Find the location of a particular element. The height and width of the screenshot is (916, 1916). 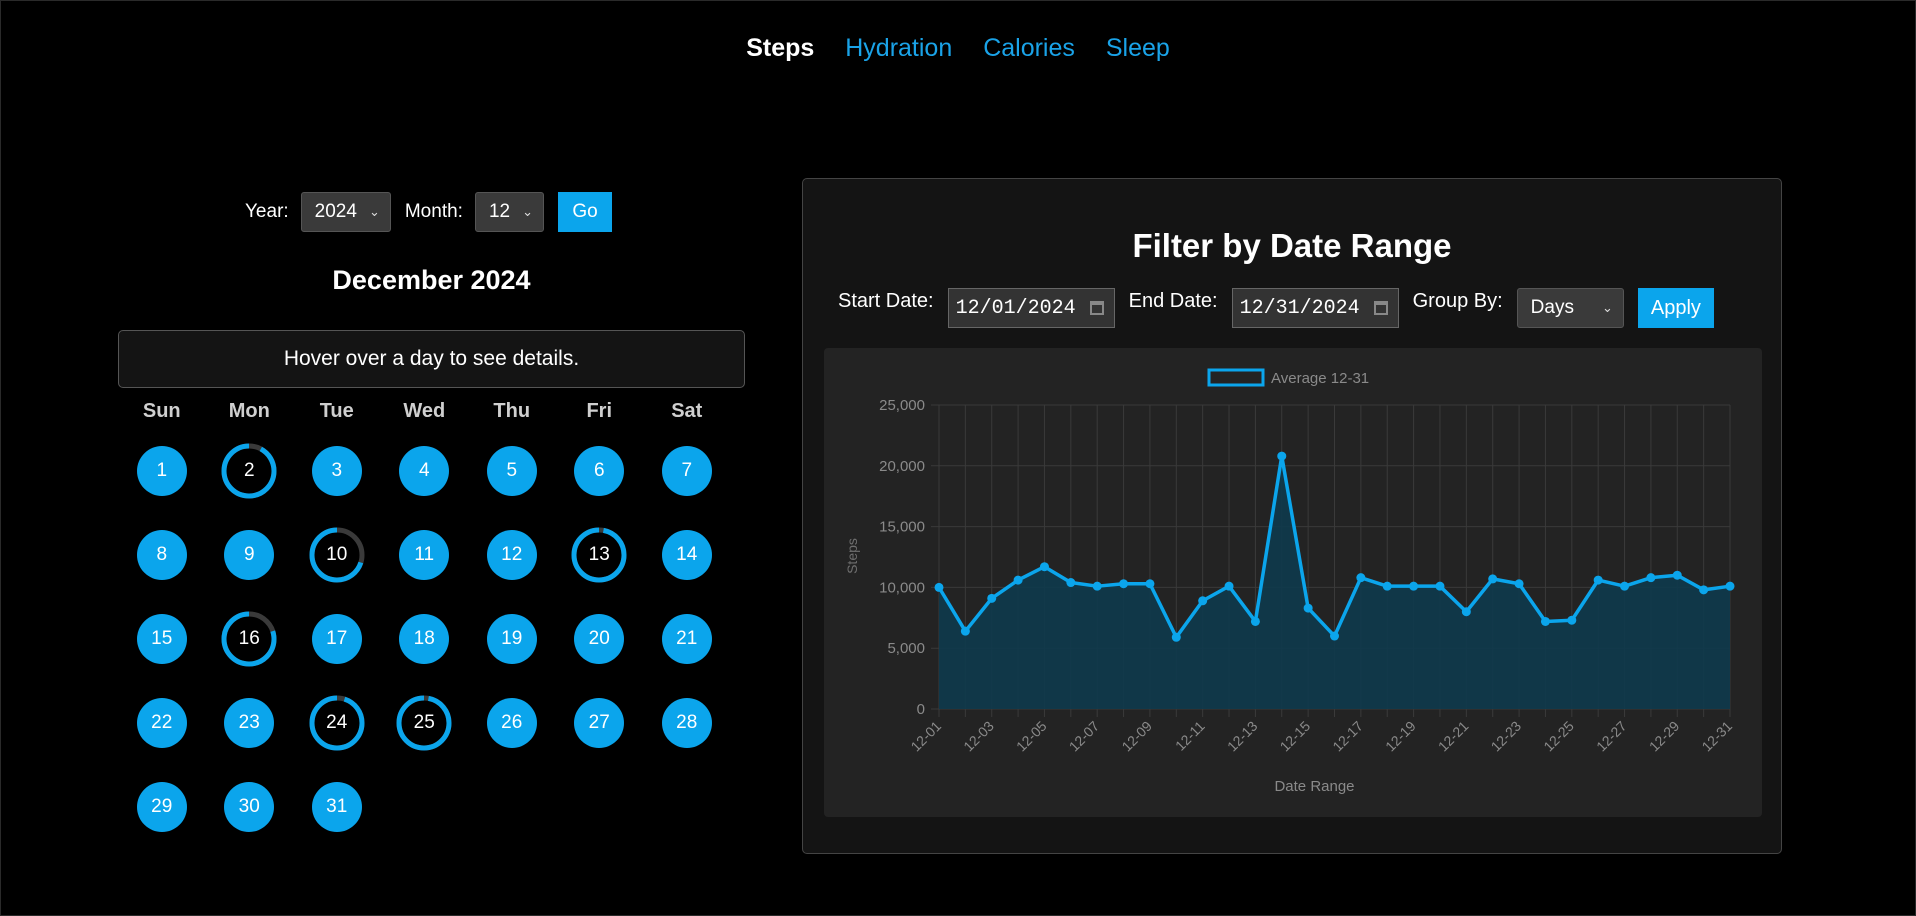

day-number: 4 is located at coordinates (424, 471).